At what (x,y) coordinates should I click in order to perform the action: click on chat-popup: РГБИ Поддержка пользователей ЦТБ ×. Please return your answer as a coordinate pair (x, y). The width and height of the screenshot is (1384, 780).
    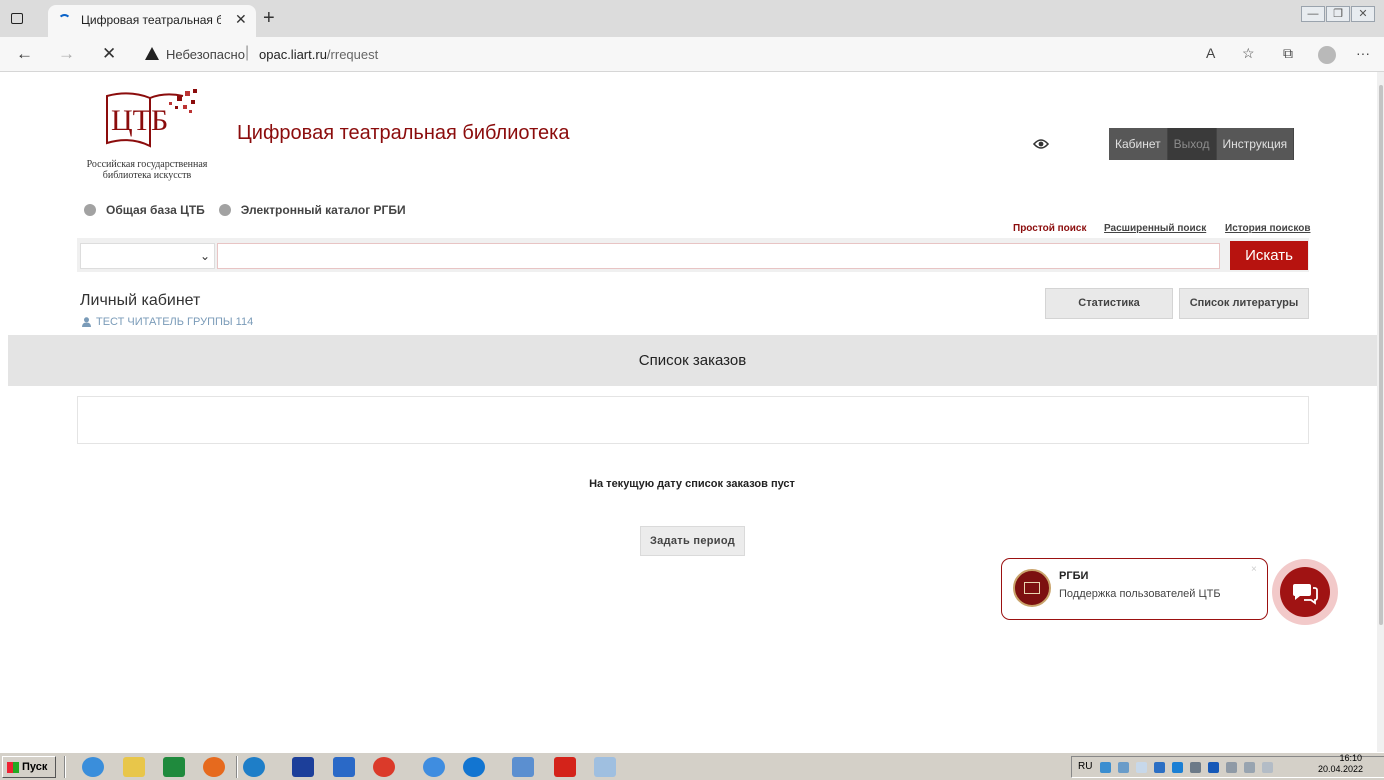
    Looking at the image, I should click on (1134, 589).